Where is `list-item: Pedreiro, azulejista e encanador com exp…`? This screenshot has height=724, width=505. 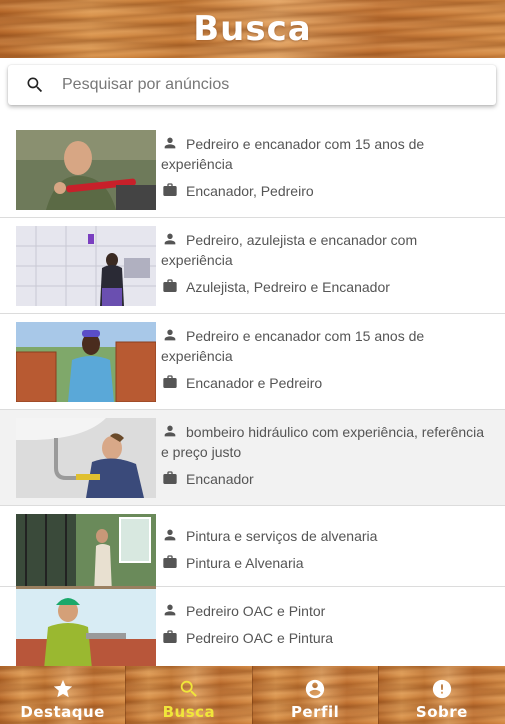 list-item: Pedreiro, azulejista e encanador com exp… is located at coordinates (252, 266).